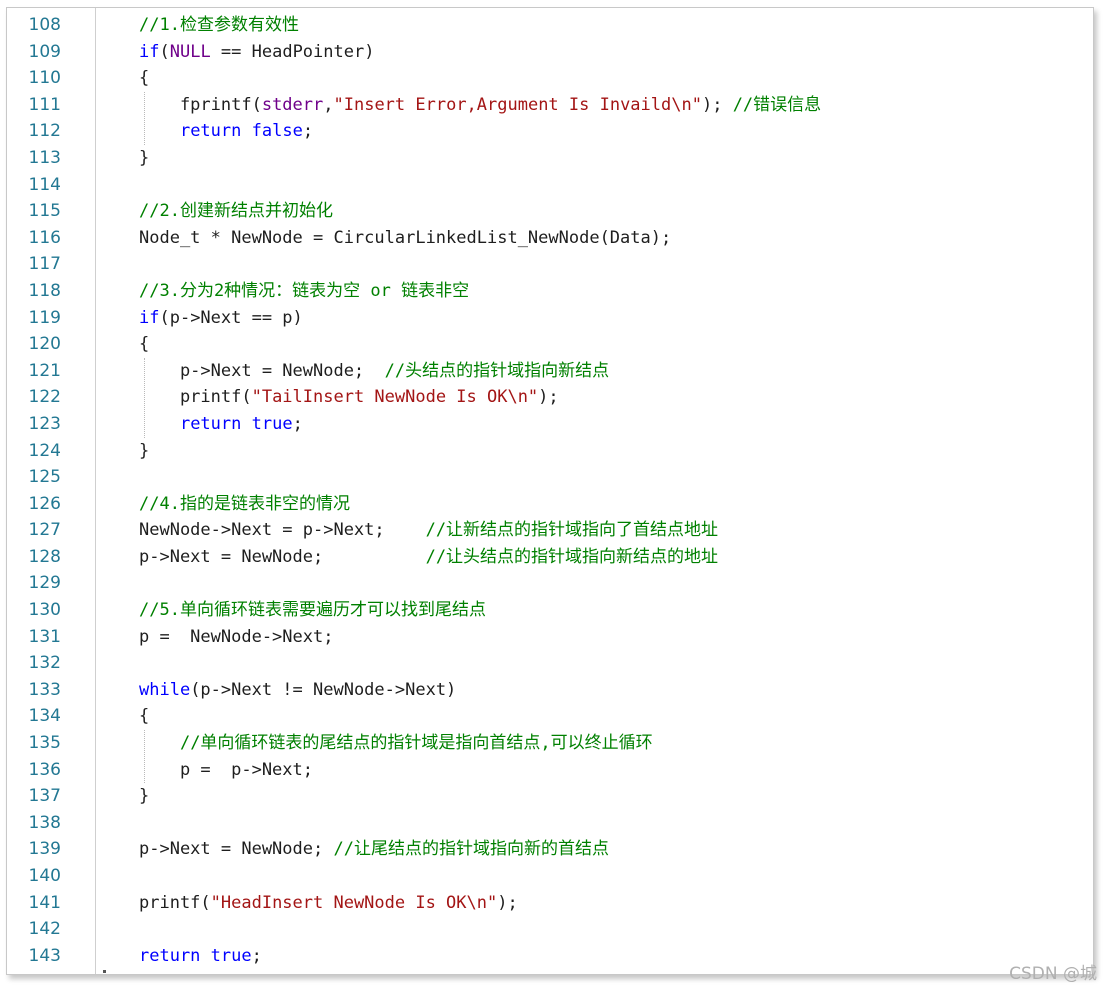 Image resolution: width=1107 pixels, height=990 pixels. I want to click on code-line: 141 printf("HeadInsert NewNode Is OK\n");, so click(550, 903).